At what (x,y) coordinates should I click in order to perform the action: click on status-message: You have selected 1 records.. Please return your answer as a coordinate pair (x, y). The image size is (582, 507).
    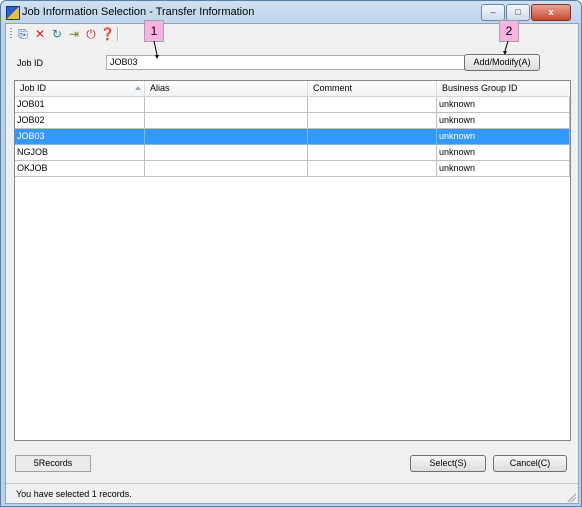
    Looking at the image, I should click on (74, 494).